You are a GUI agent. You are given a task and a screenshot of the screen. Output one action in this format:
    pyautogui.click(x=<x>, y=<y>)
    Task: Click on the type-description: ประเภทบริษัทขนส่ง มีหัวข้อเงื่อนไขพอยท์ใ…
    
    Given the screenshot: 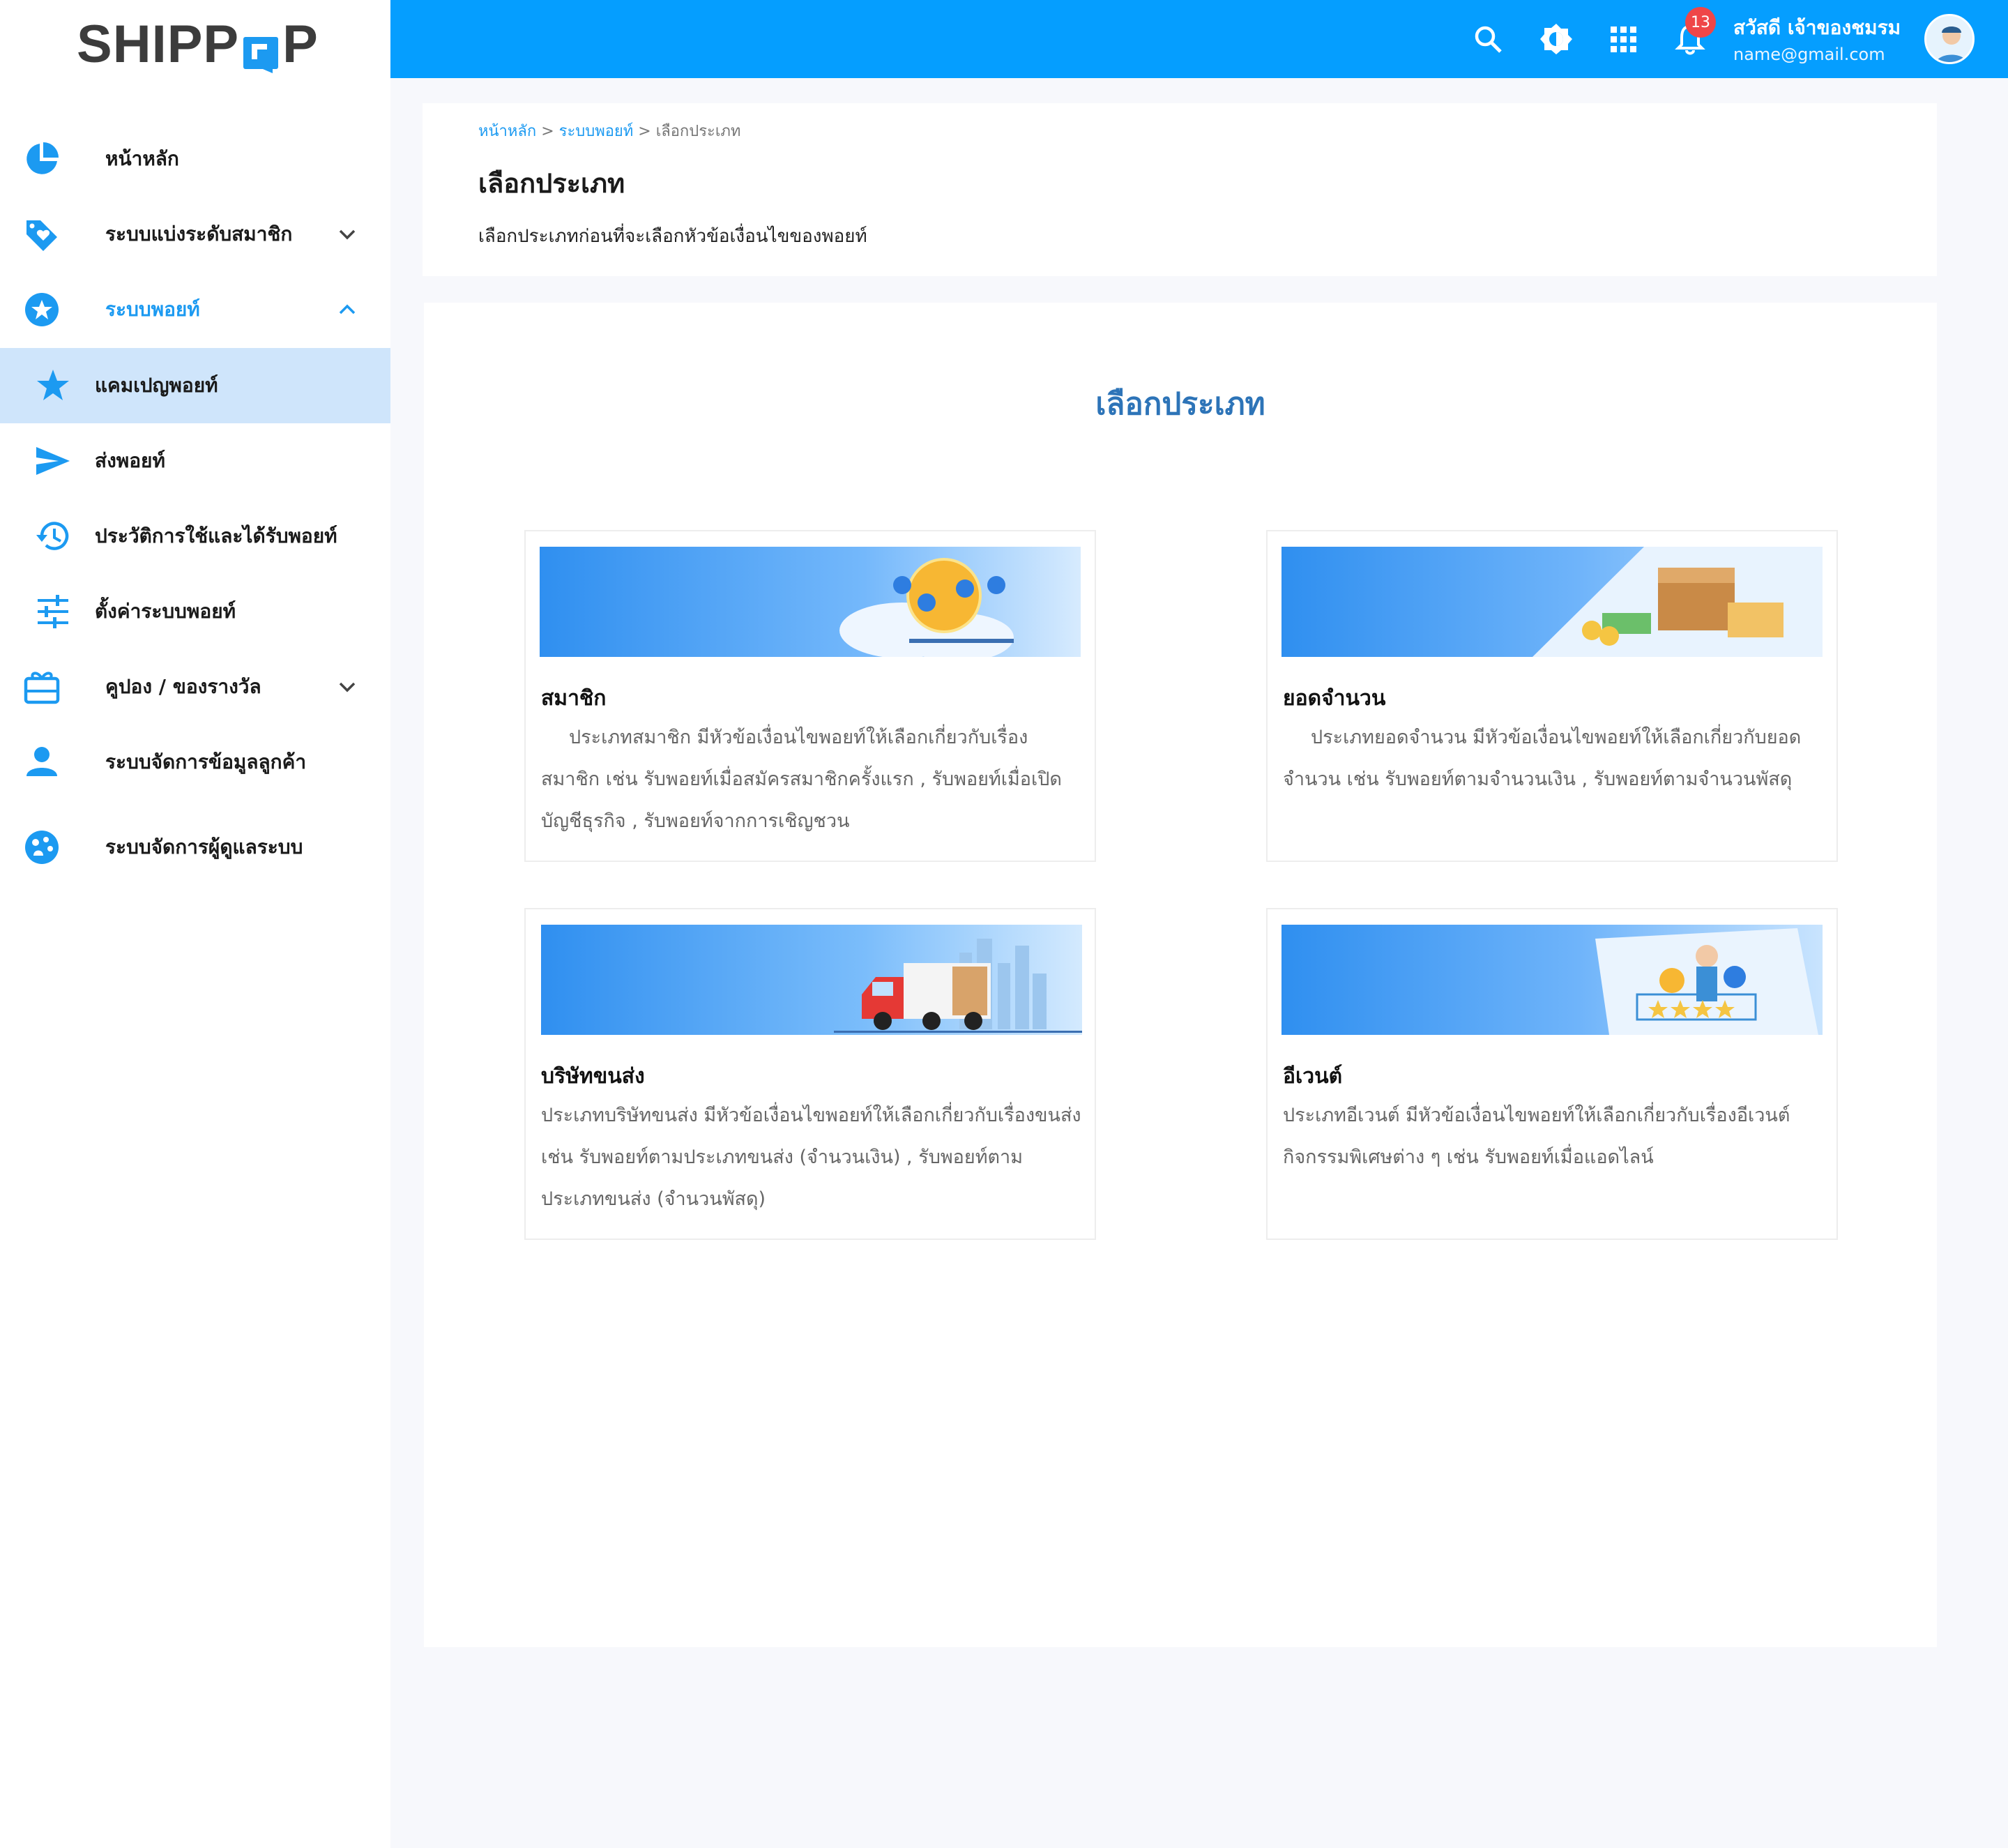 What is the action you would take?
    pyautogui.click(x=811, y=1157)
    